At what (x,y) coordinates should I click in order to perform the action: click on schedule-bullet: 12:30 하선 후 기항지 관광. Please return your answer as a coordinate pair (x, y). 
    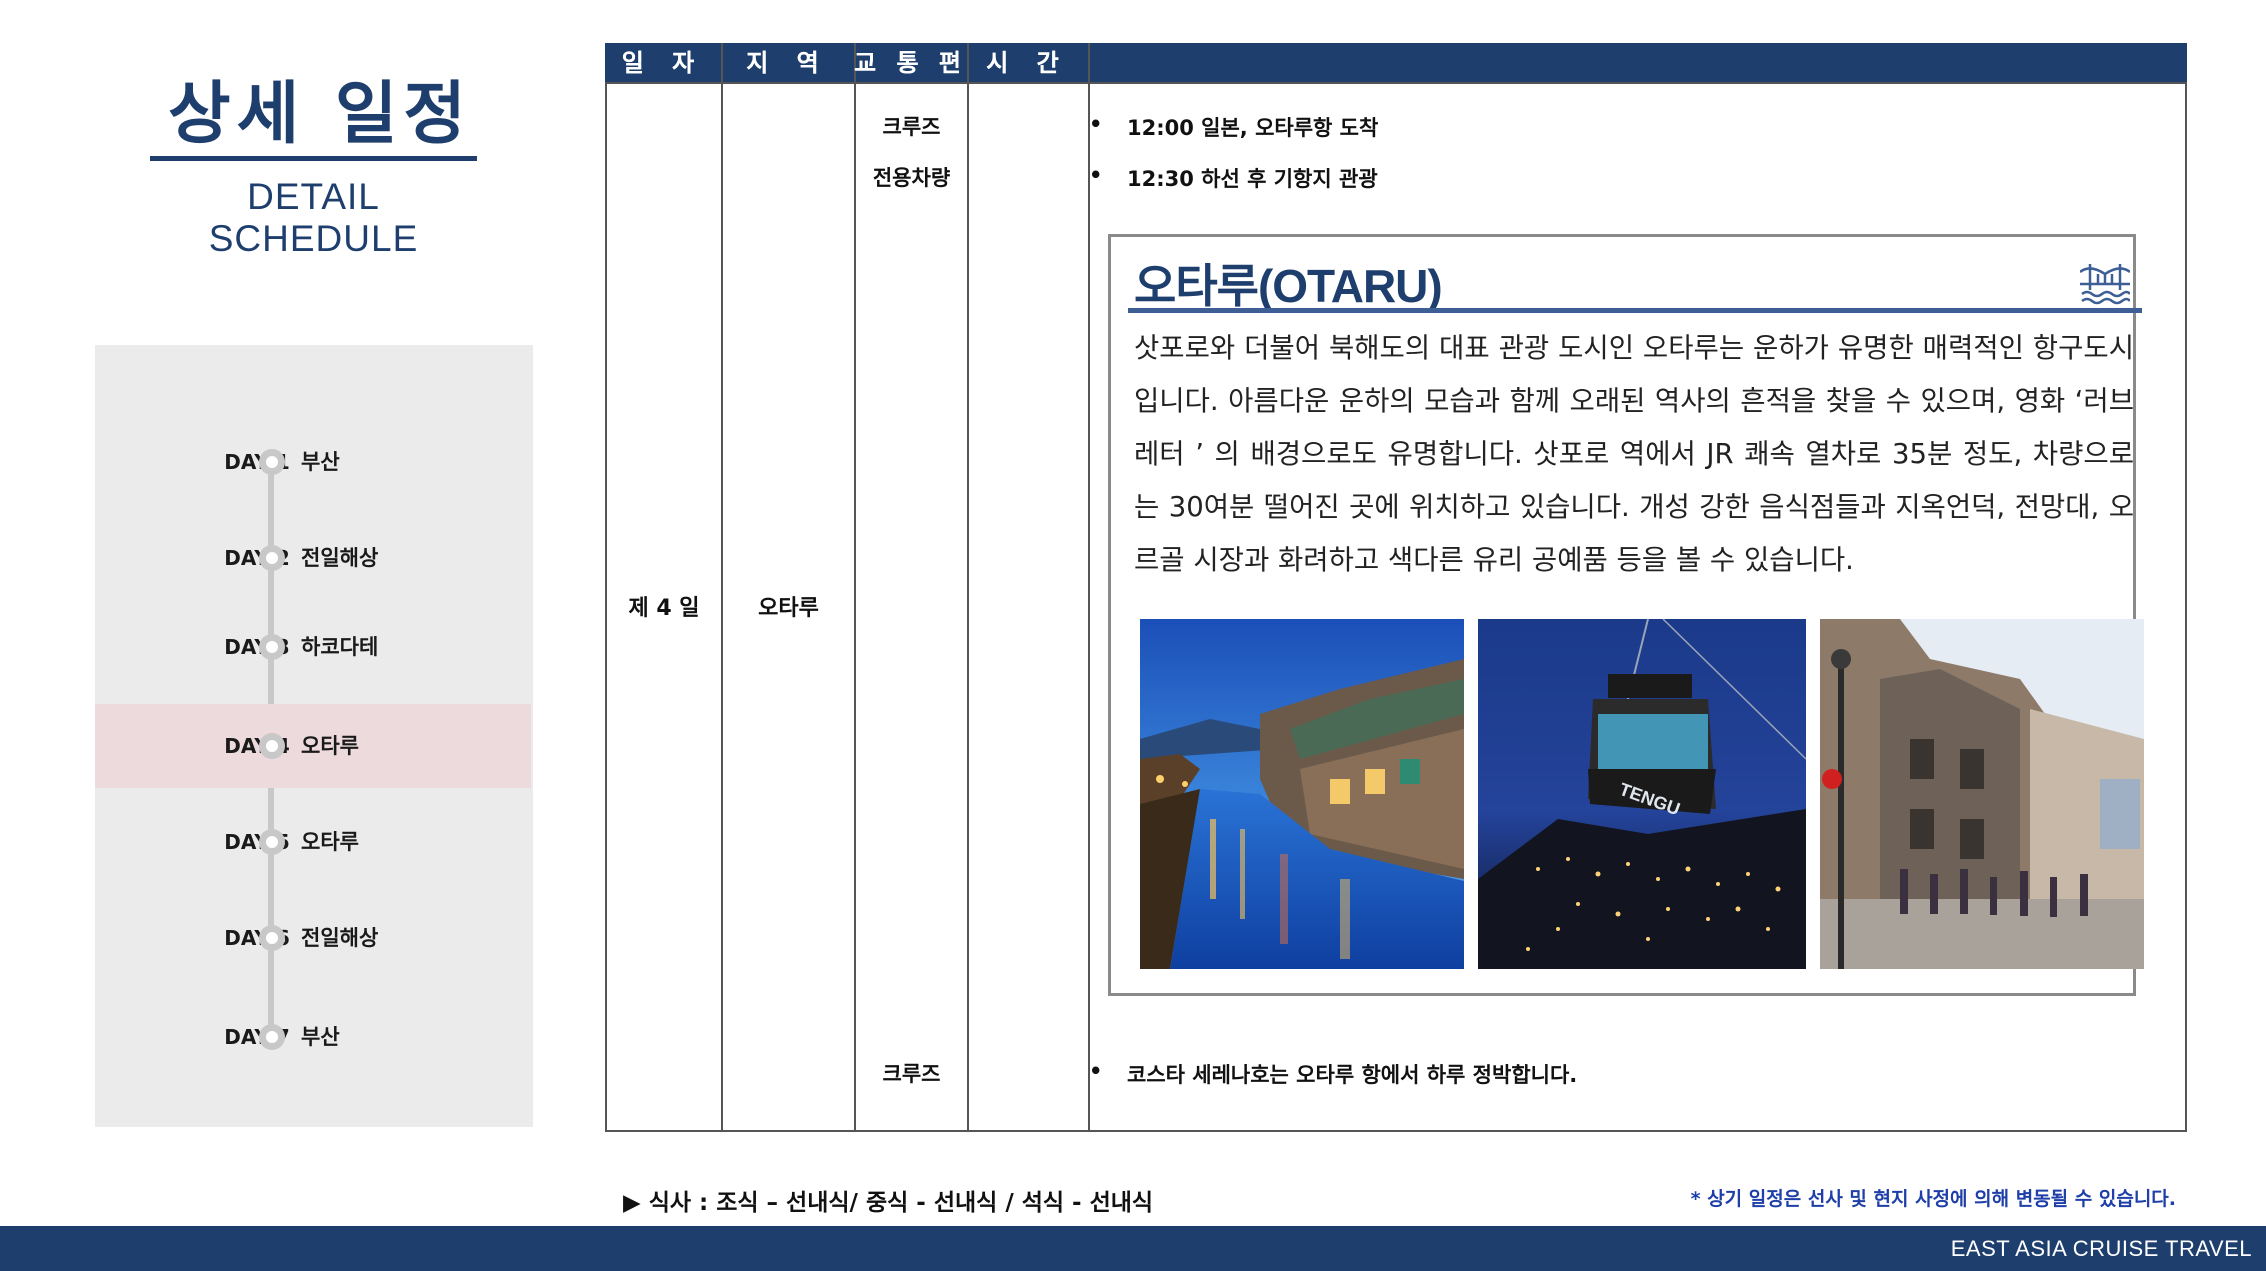
    Looking at the image, I should click on (1233, 178).